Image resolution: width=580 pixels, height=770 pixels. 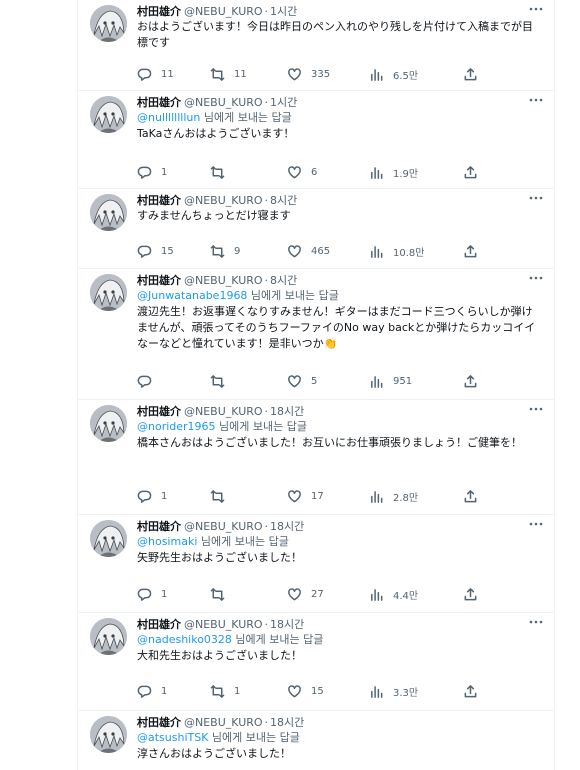 I want to click on views-button: 1.9만, so click(x=393, y=172).